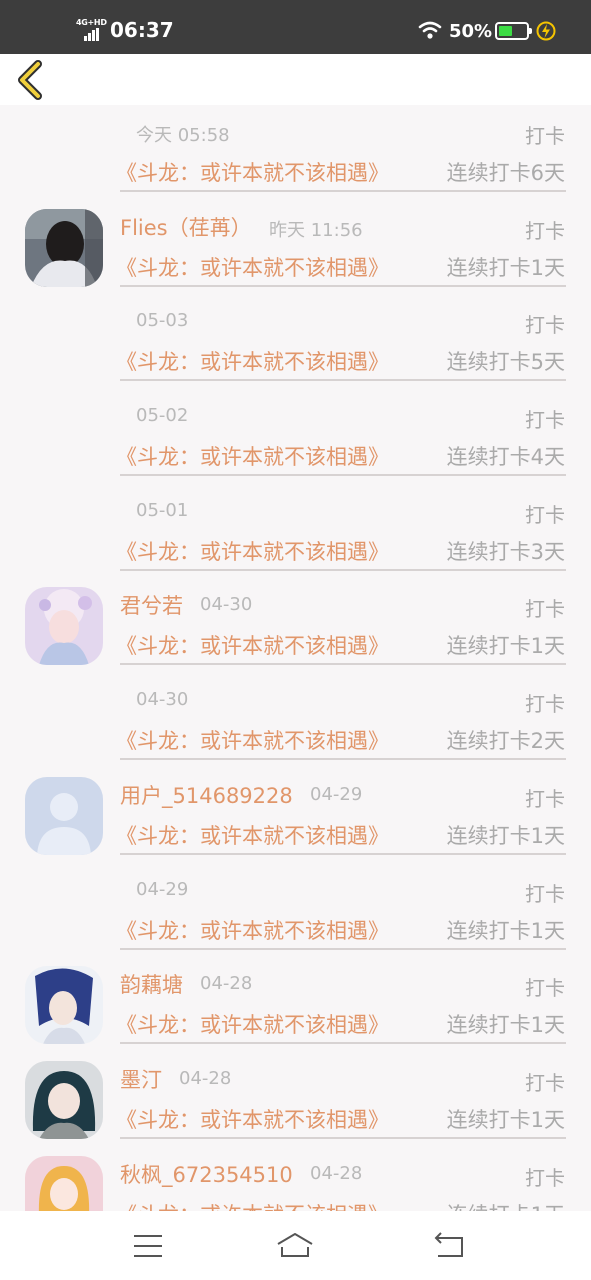  What do you see at coordinates (141, 1079) in the screenshot?
I see `user-name: 墨汀` at bounding box center [141, 1079].